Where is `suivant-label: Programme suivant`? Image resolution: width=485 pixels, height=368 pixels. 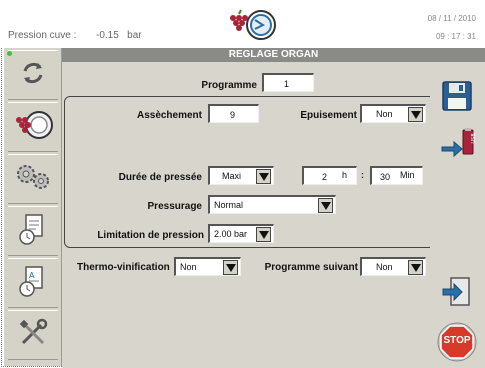 suivant-label: Programme suivant is located at coordinates (311, 267).